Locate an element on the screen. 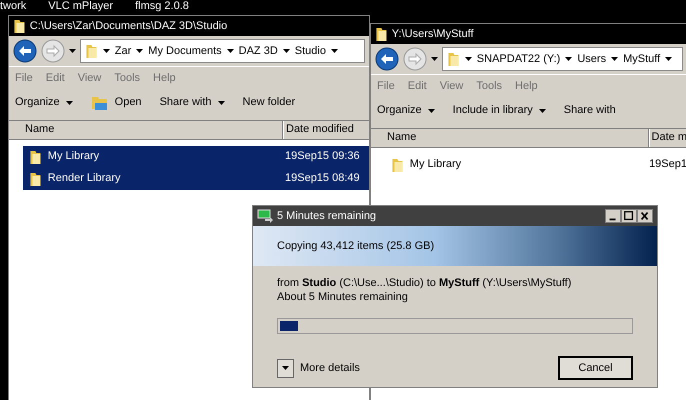 The height and width of the screenshot is (400, 686). breadcrumb-item: DAZ 3D is located at coordinates (258, 51).